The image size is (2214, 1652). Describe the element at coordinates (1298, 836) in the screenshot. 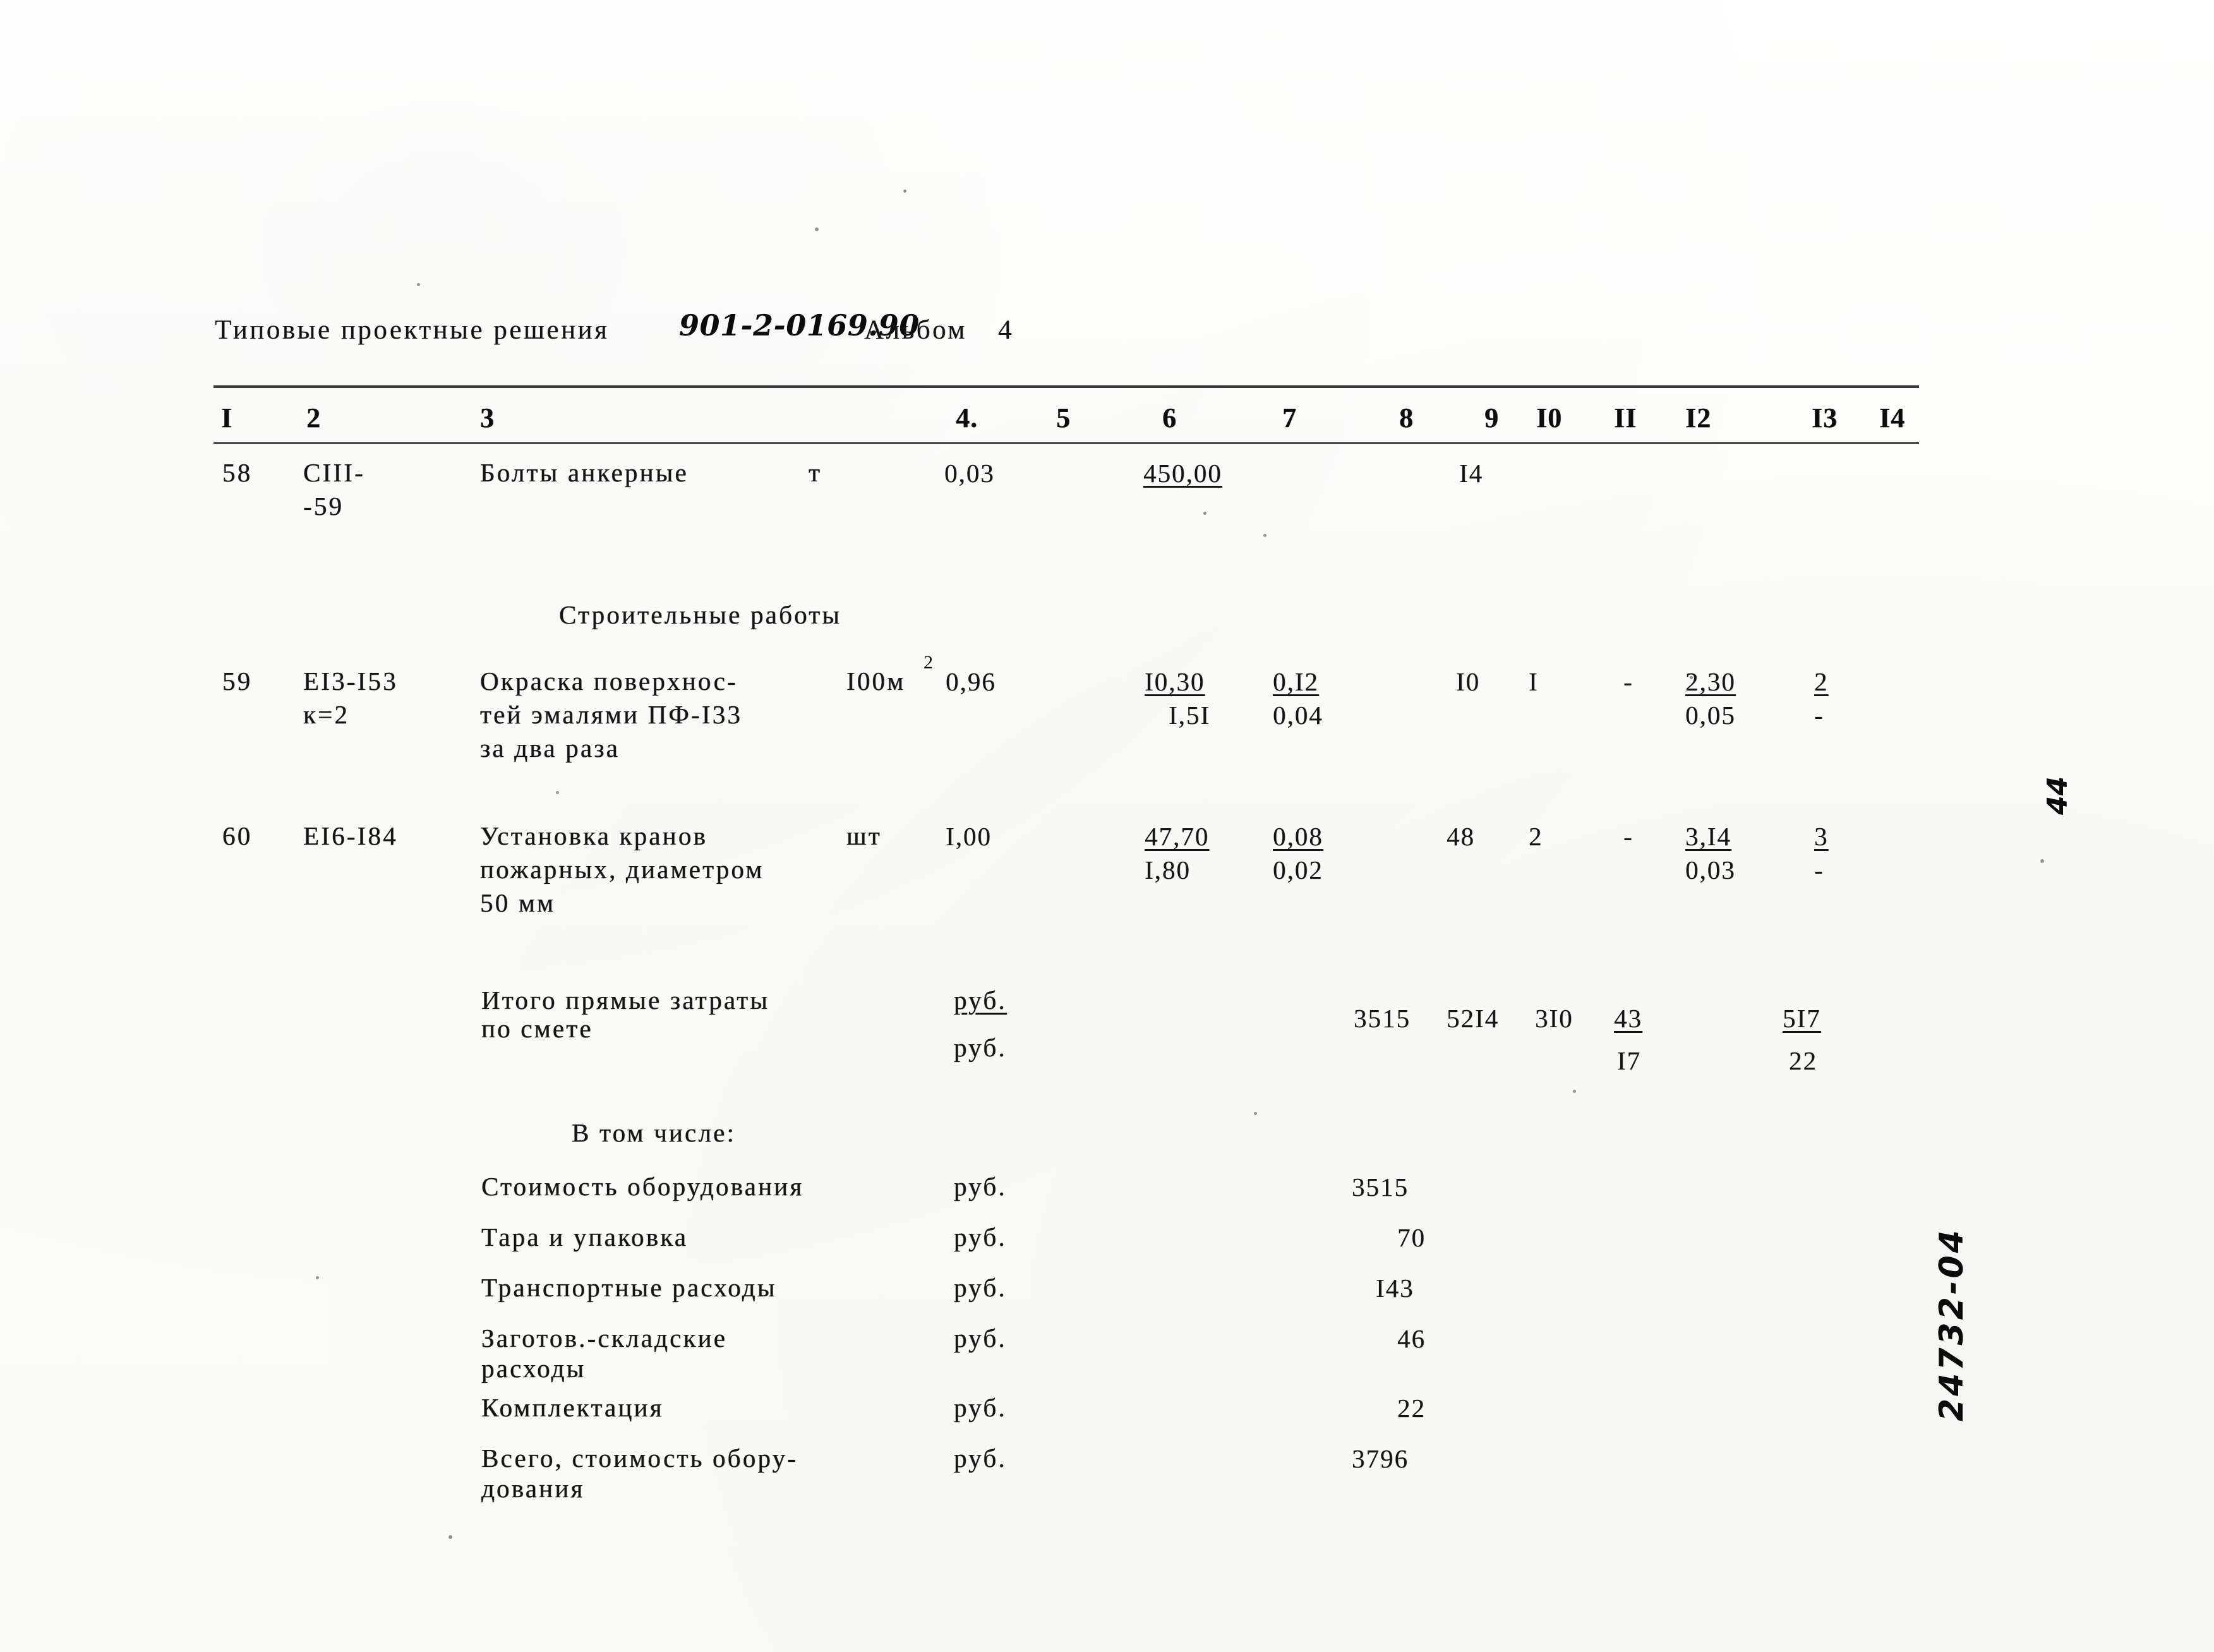

I see `row-60-col7-line1: 0,08` at that location.